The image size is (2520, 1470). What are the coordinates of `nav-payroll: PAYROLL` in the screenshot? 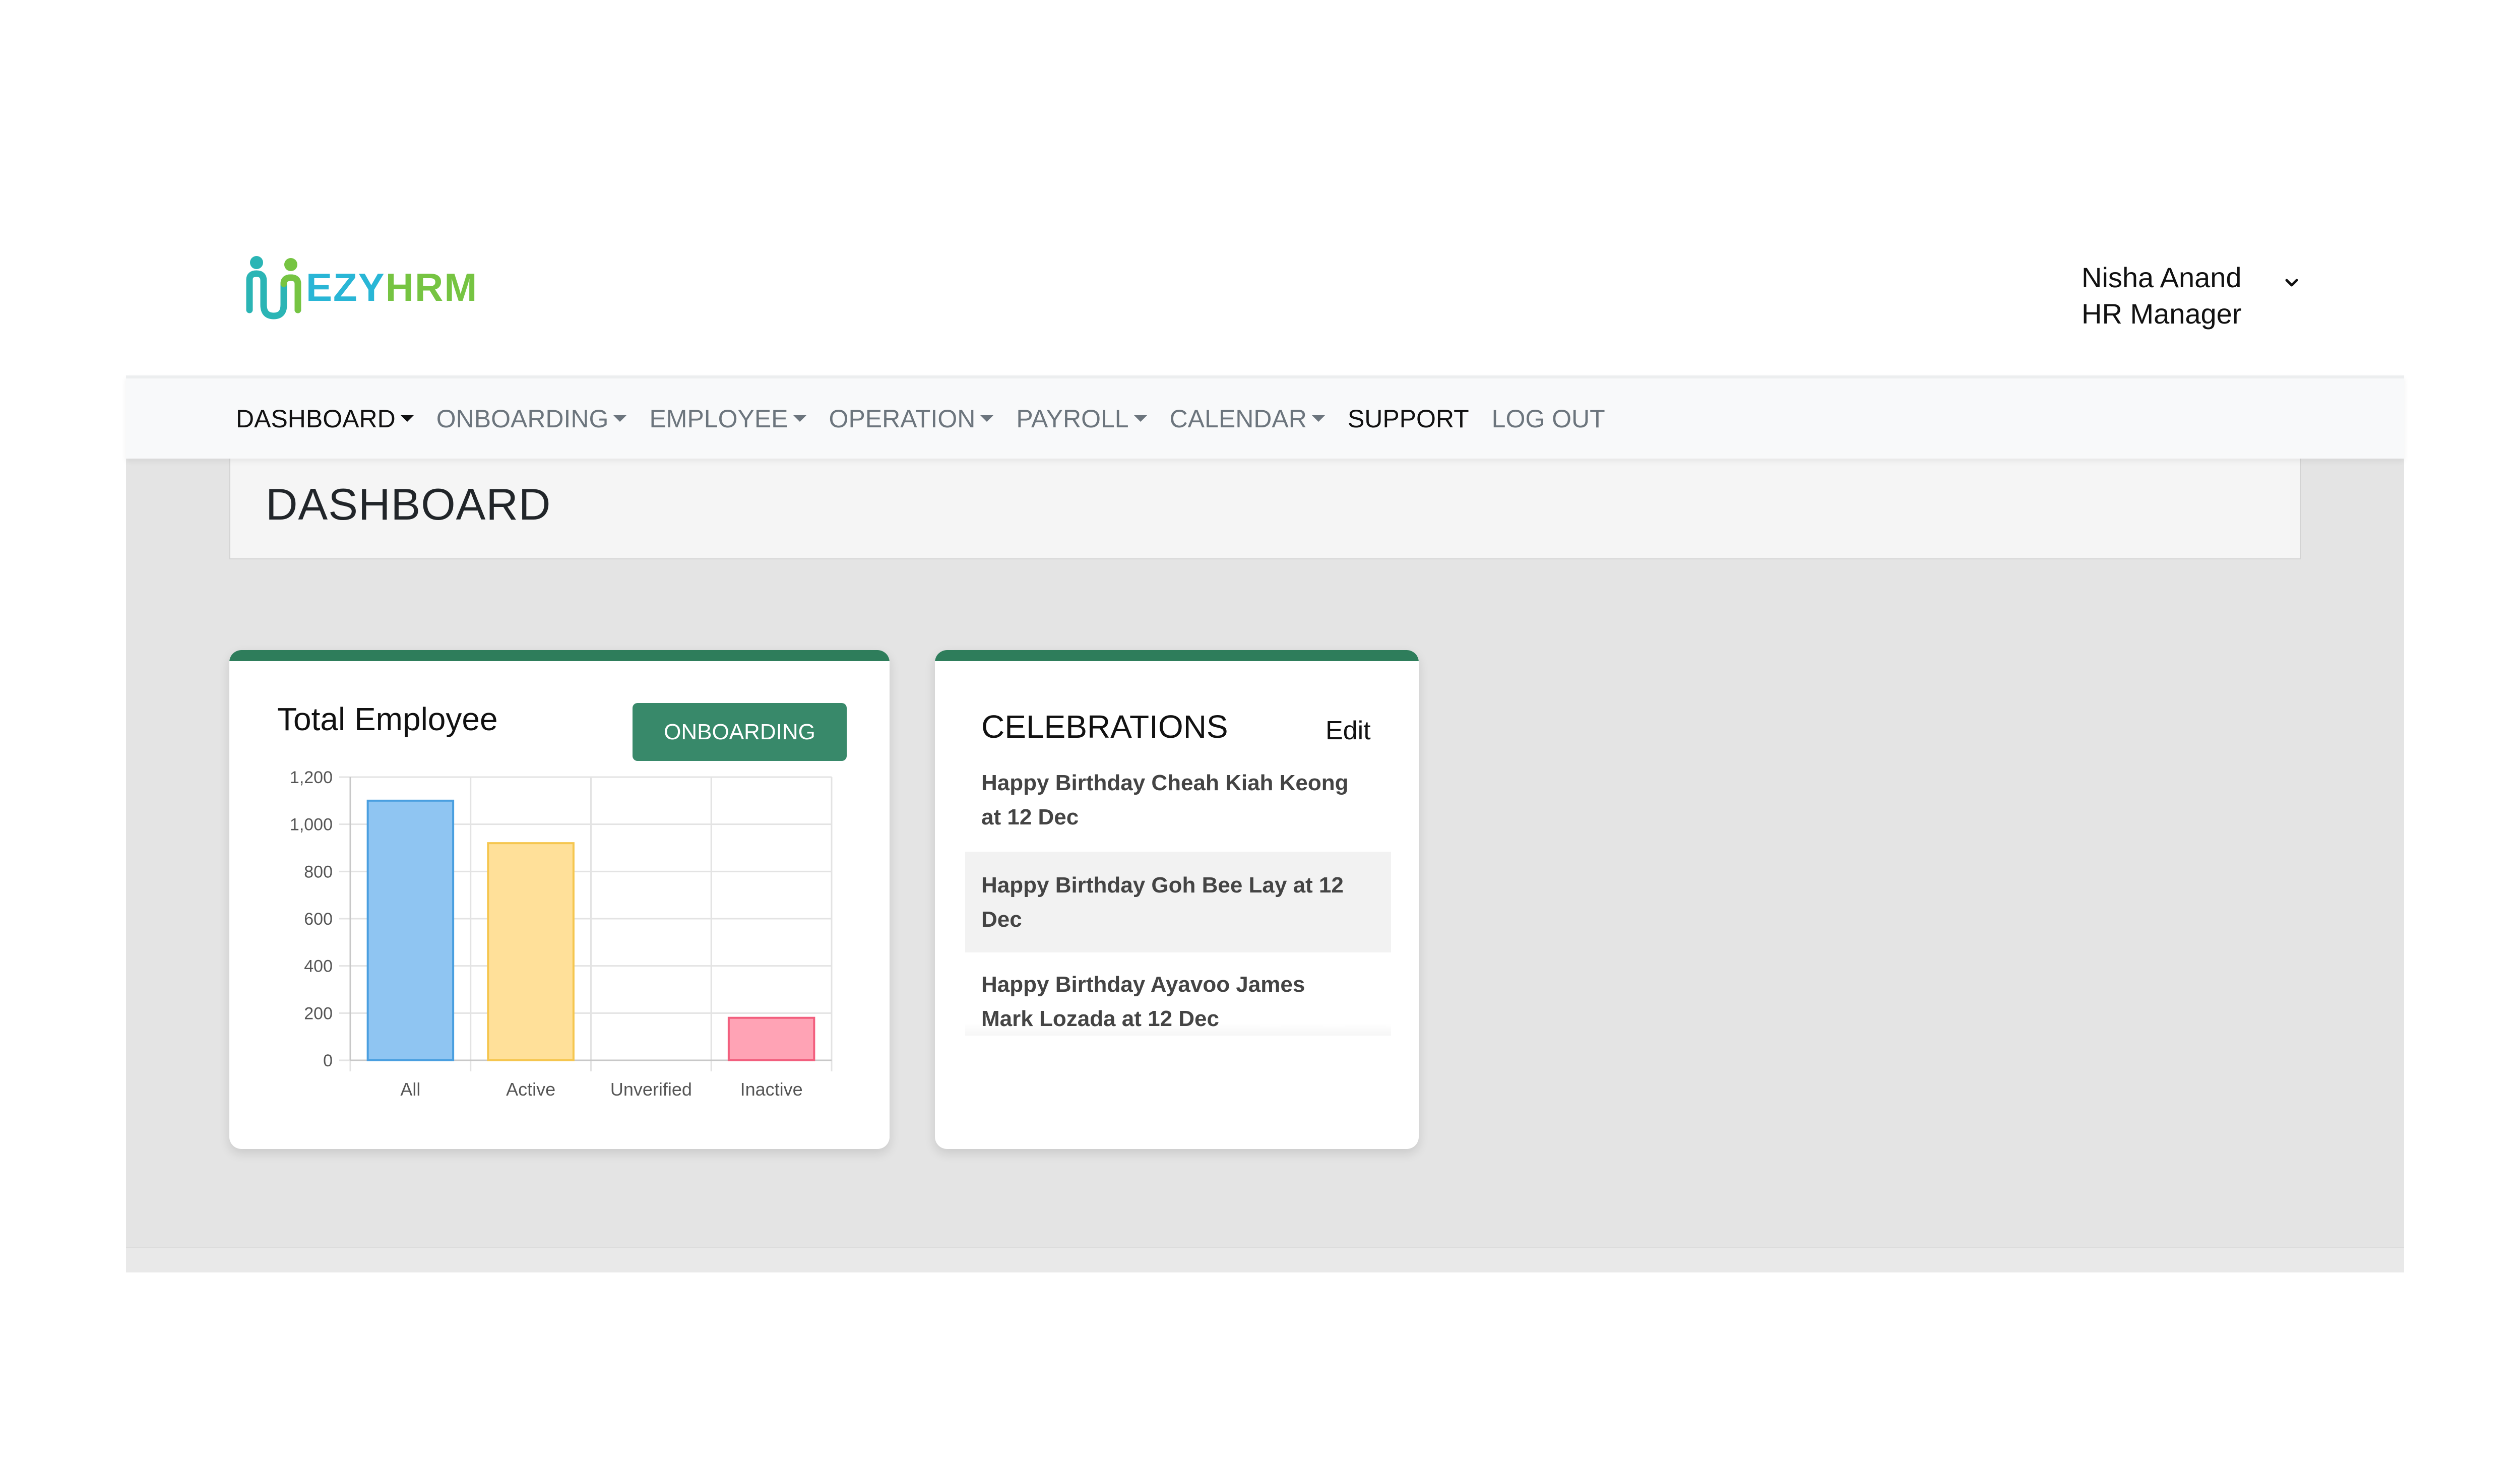 It's located at (1081, 418).